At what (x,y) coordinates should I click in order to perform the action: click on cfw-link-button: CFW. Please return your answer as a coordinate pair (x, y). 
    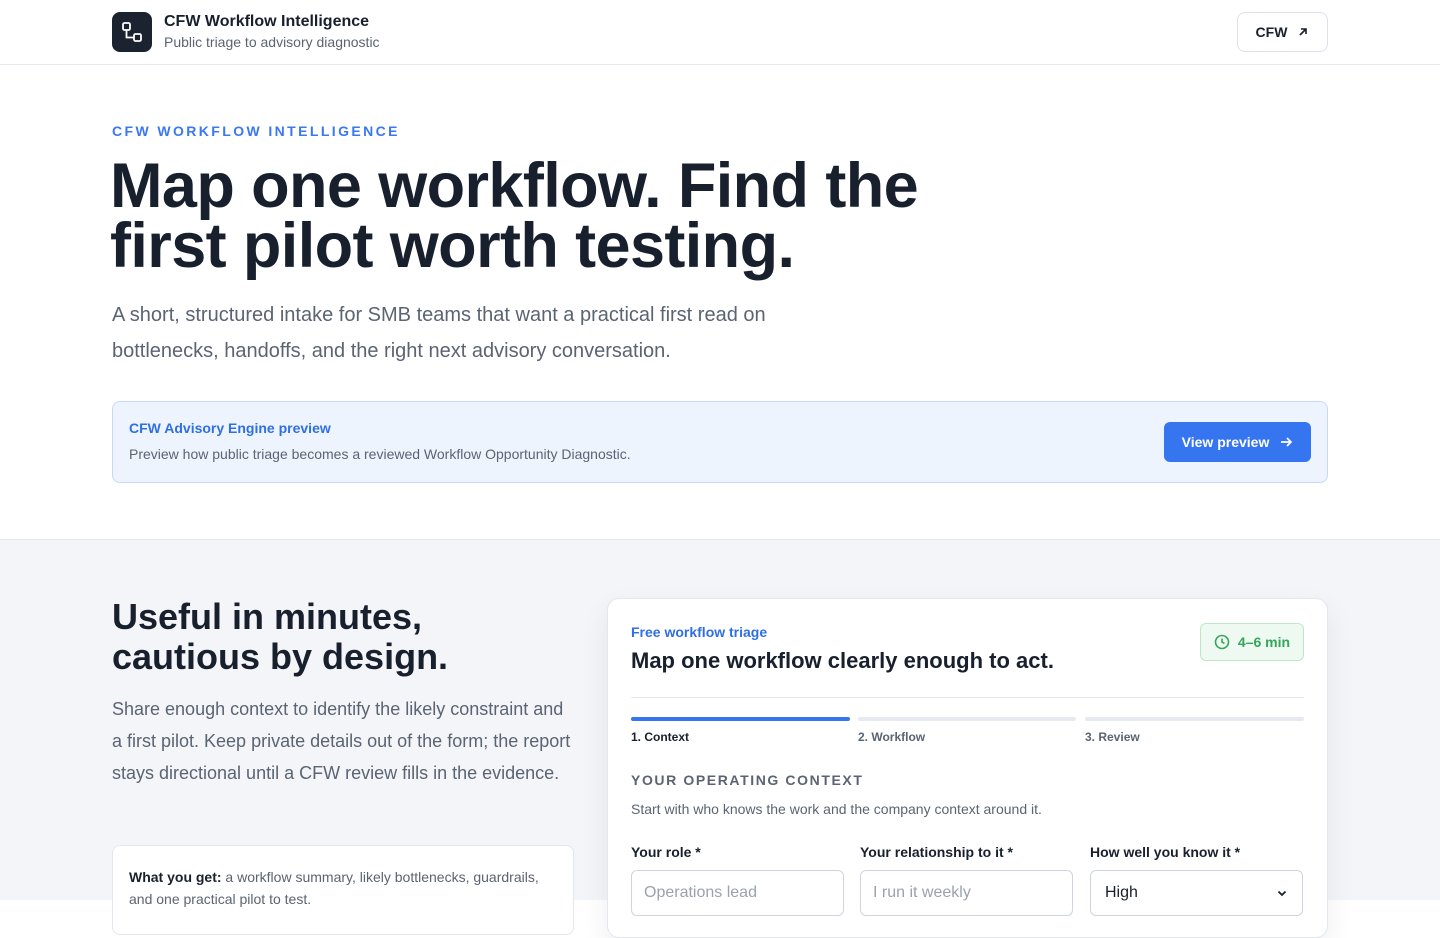
    Looking at the image, I should click on (1282, 32).